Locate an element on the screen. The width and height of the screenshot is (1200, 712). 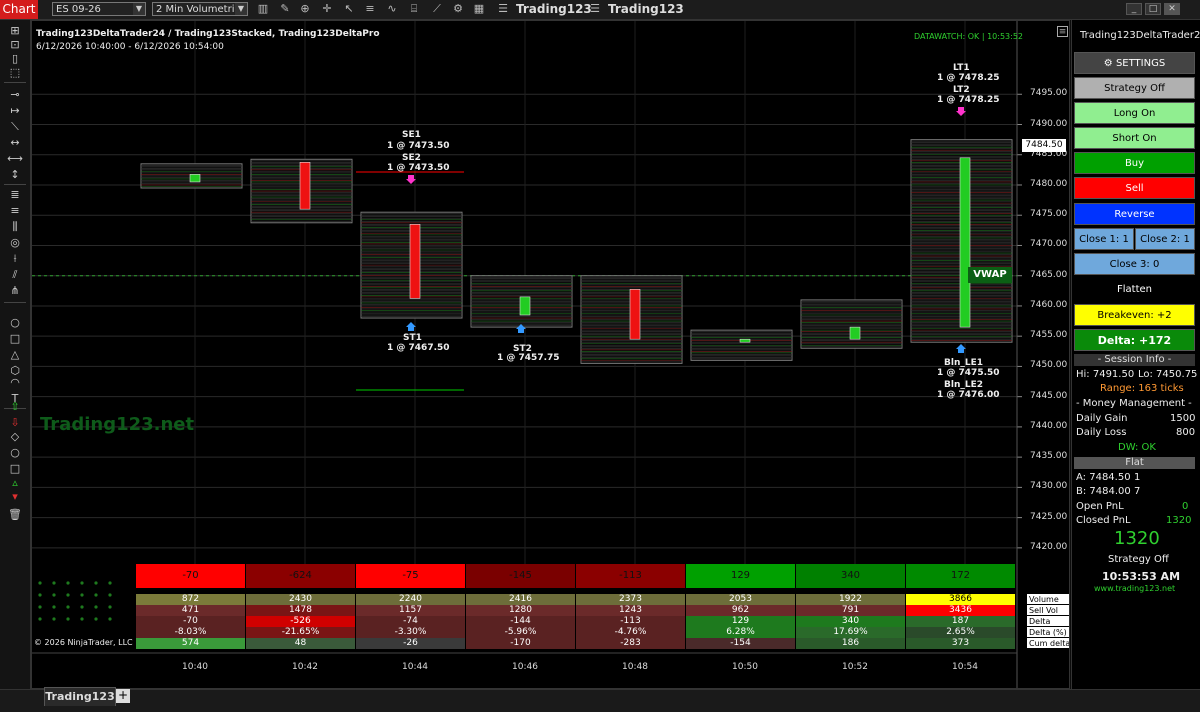
signal-le2: Bln_LE2 is located at coordinates (963, 385).